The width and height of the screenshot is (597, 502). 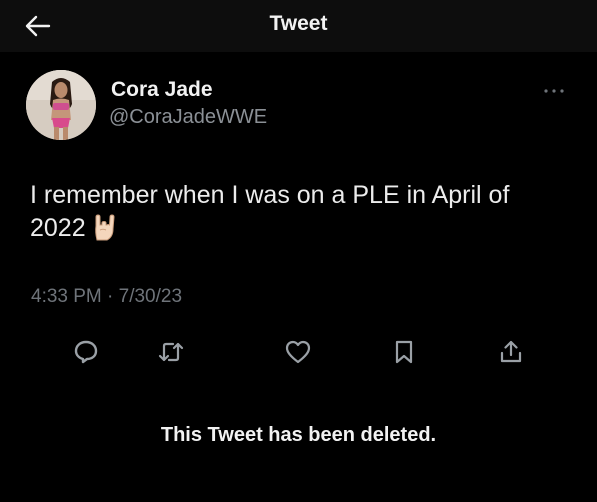 I want to click on top-bar: Tweet, so click(x=298, y=26).